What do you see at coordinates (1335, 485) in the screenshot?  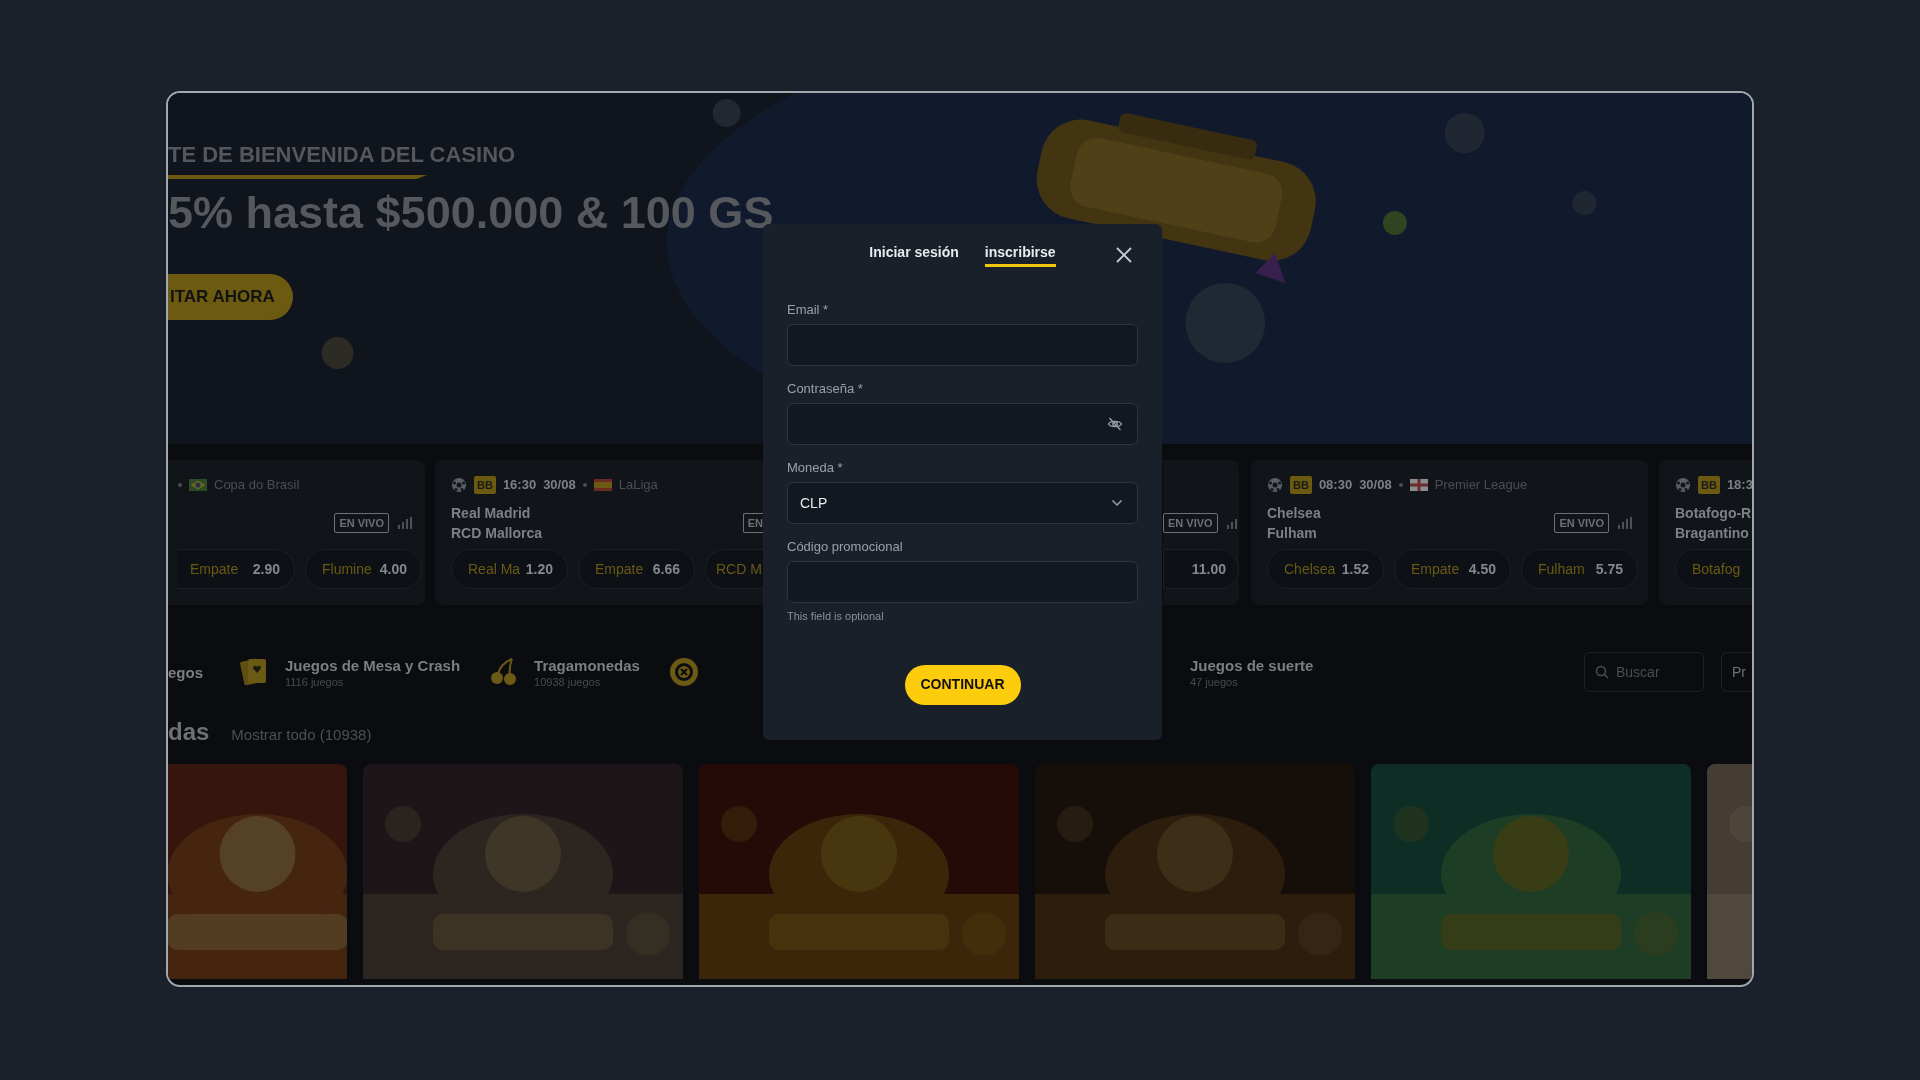 I see `match-time: 08:30` at bounding box center [1335, 485].